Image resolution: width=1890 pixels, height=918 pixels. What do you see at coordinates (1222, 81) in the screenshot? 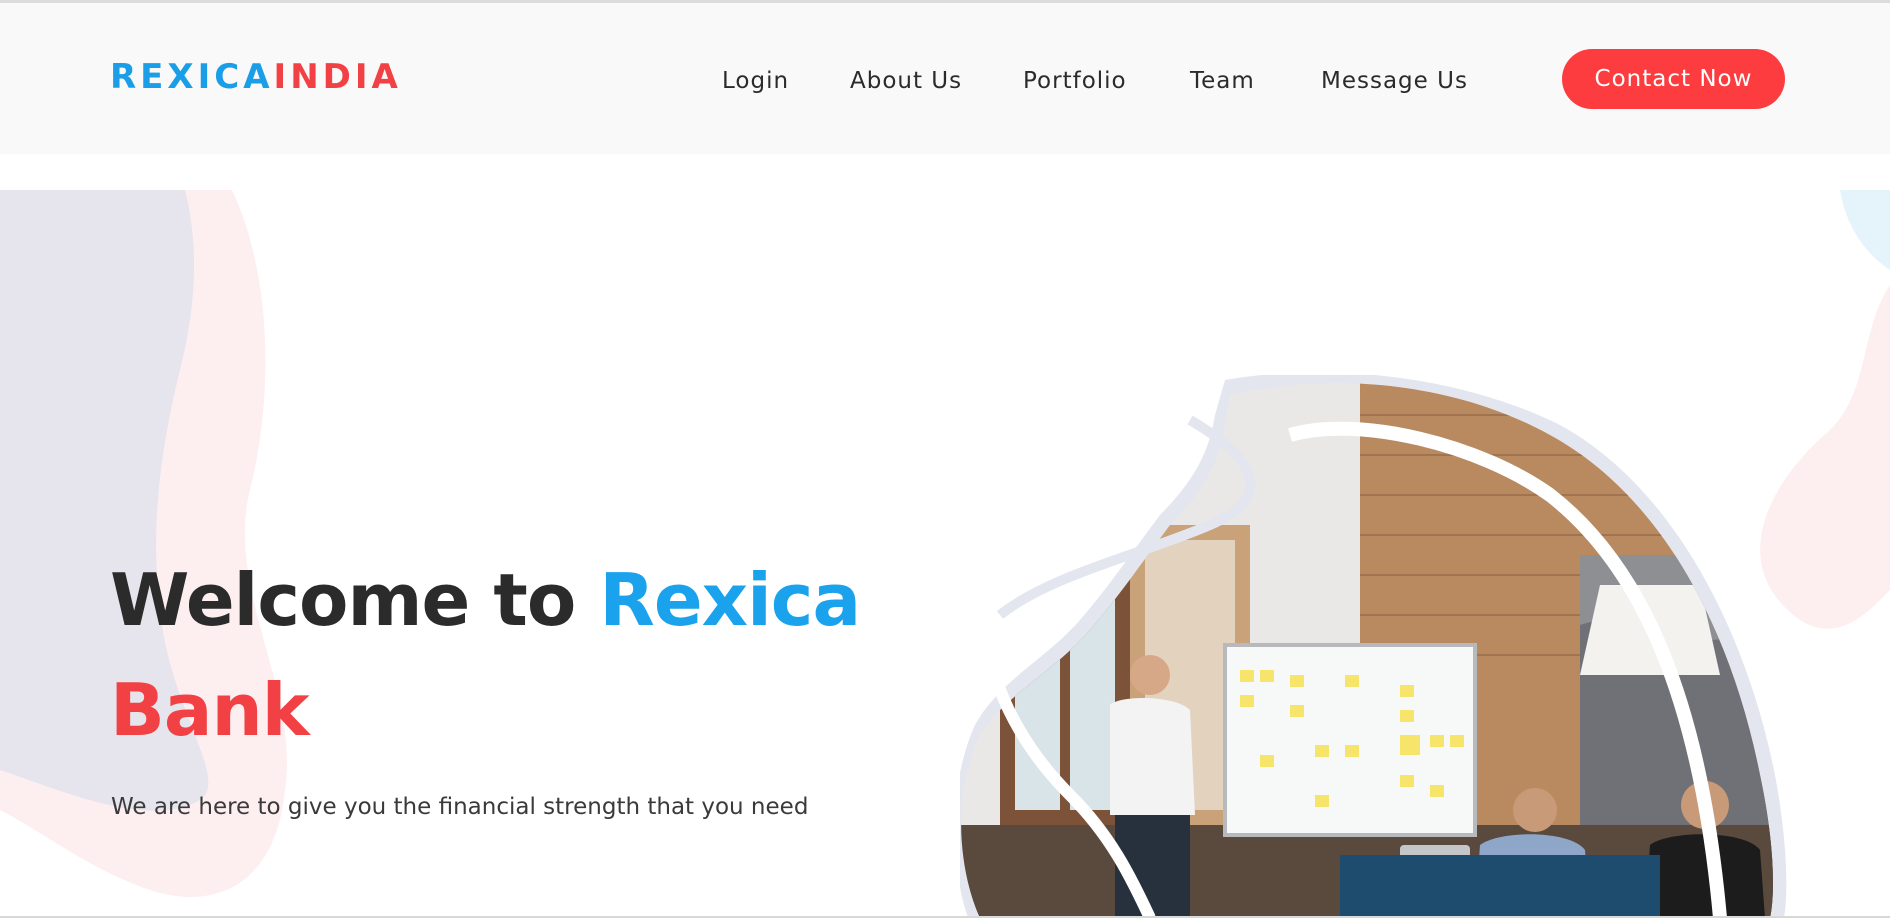
I see `nav-link-team: Team` at bounding box center [1222, 81].